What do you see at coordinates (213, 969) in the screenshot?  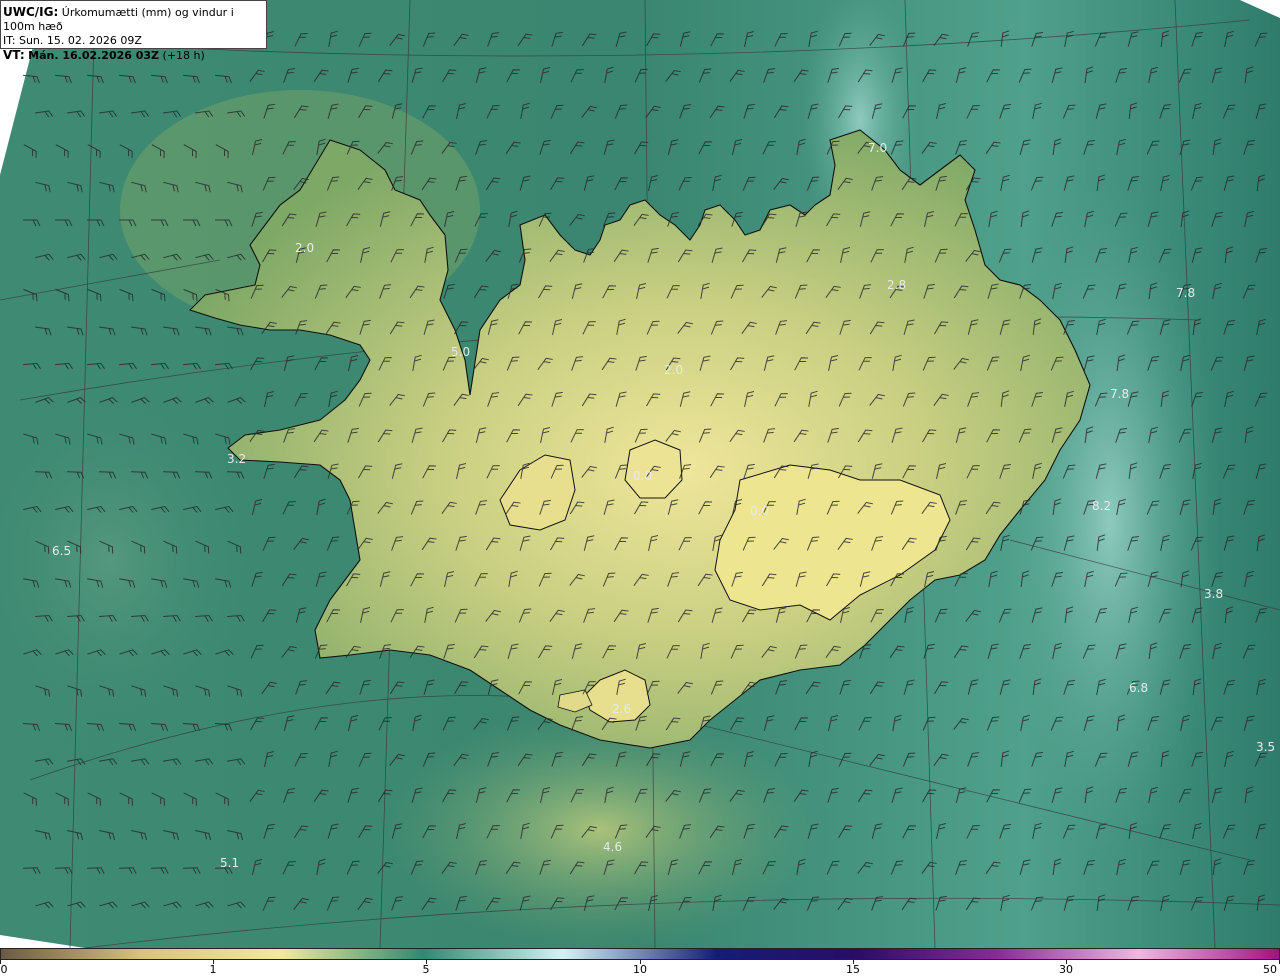 I see `colorbar-label: 1` at bounding box center [213, 969].